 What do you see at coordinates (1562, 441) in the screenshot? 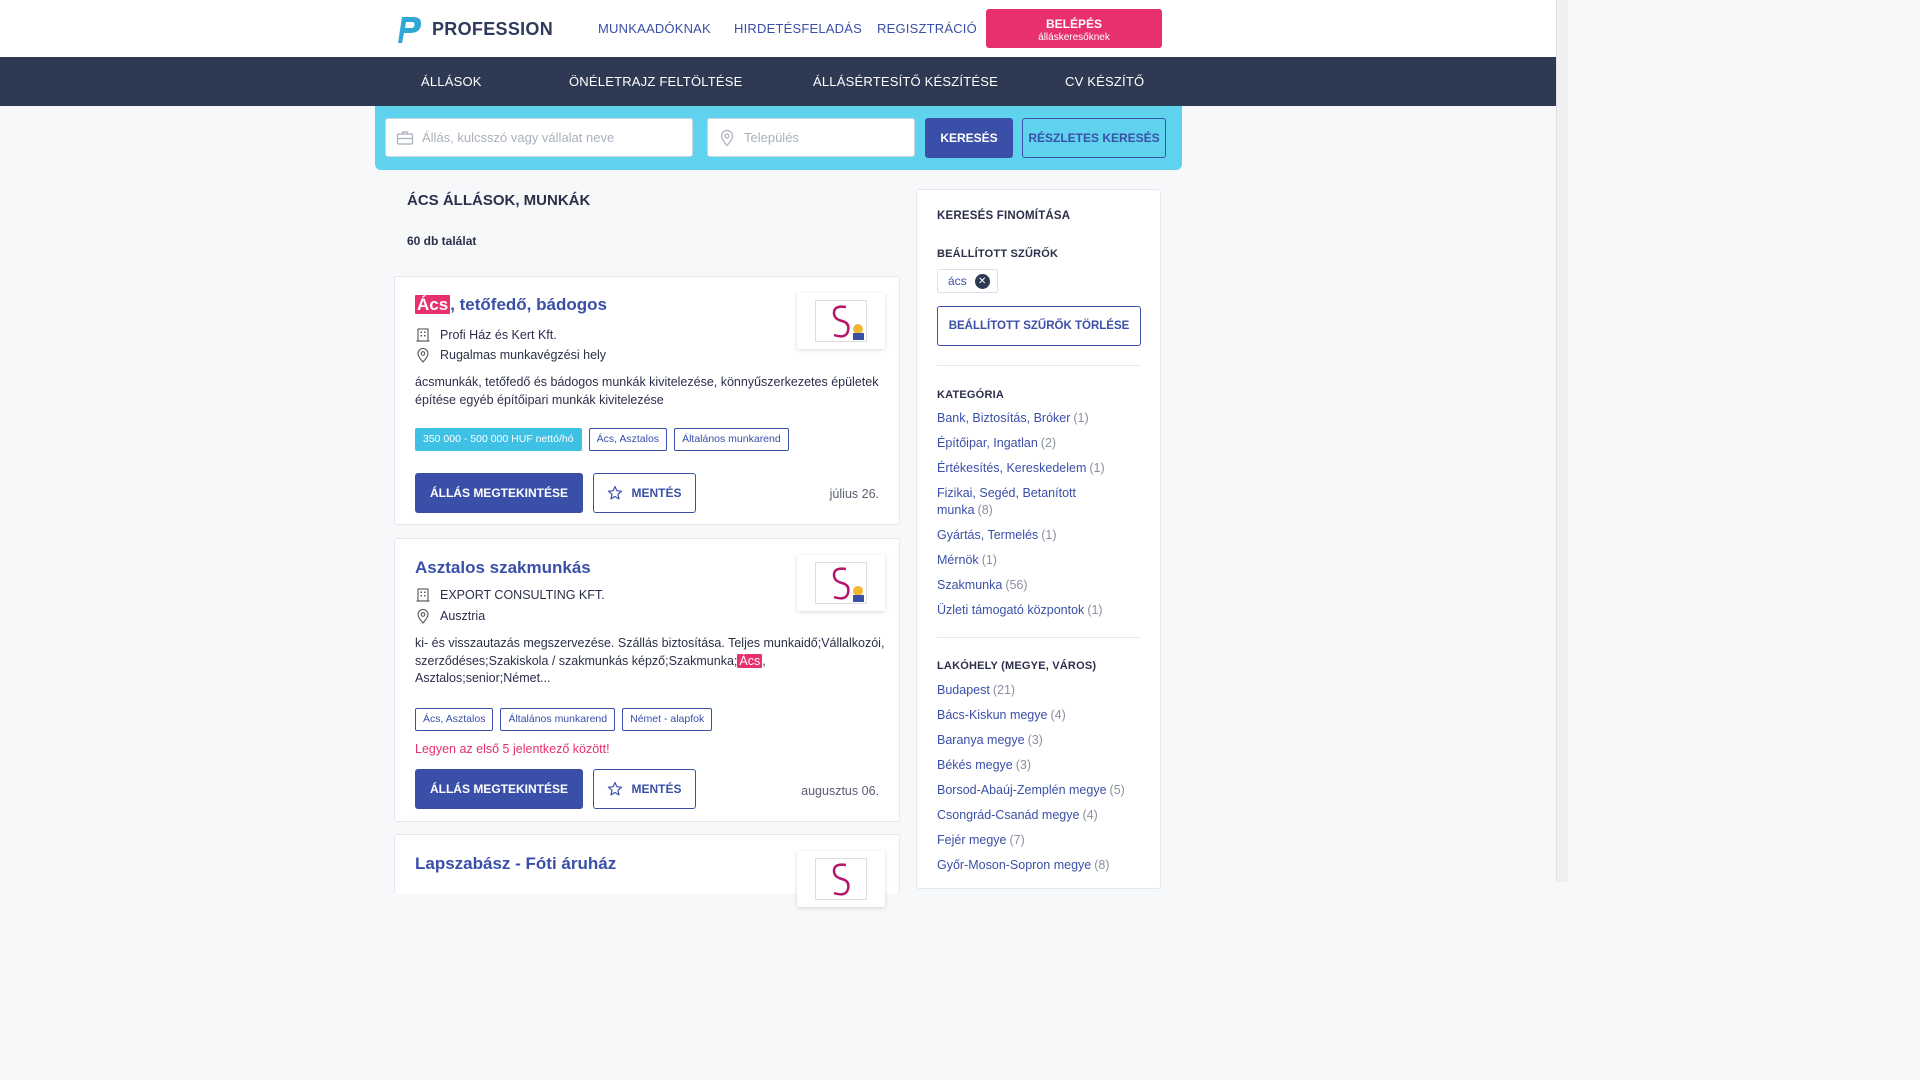
I see `page-scrollbar` at bounding box center [1562, 441].